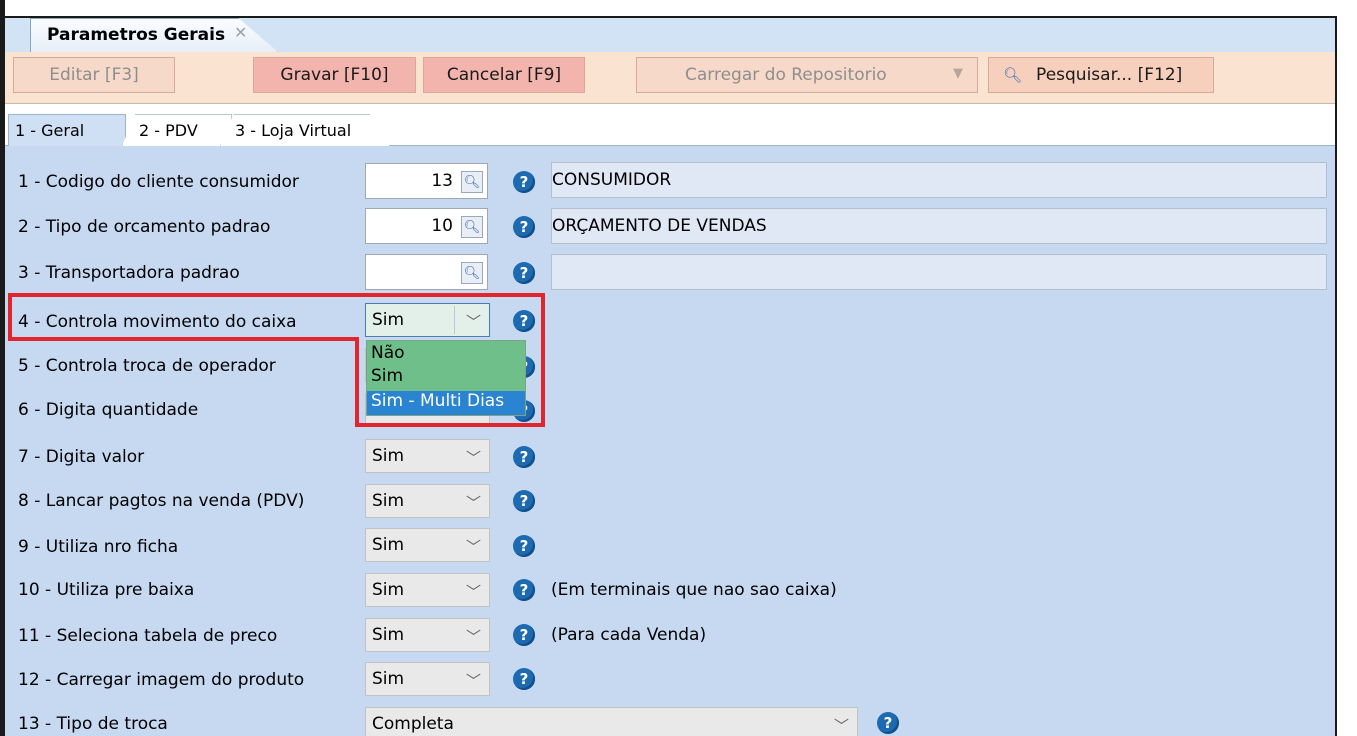 The width and height of the screenshot is (1357, 736). Describe the element at coordinates (81, 457) in the screenshot. I see `row-7-label: 7 - Digita valor` at that location.